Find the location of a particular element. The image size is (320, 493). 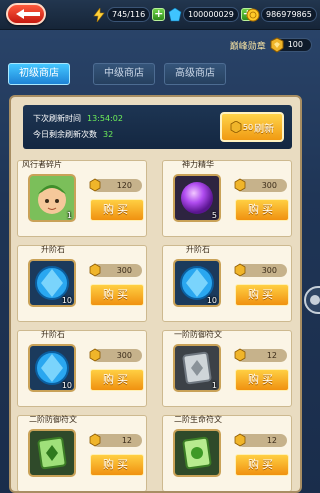

item-price-value: 120 is located at coordinates (124, 185).